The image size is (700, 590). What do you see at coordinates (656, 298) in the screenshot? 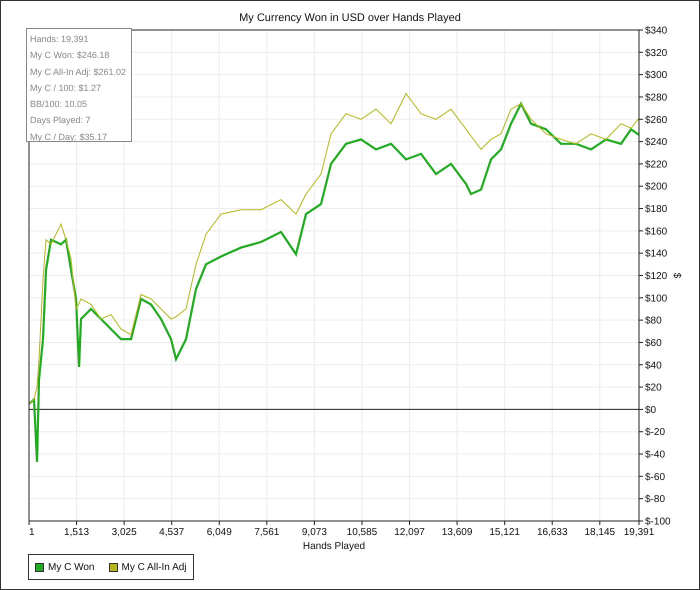
I see `axis-tick-label: $100` at bounding box center [656, 298].